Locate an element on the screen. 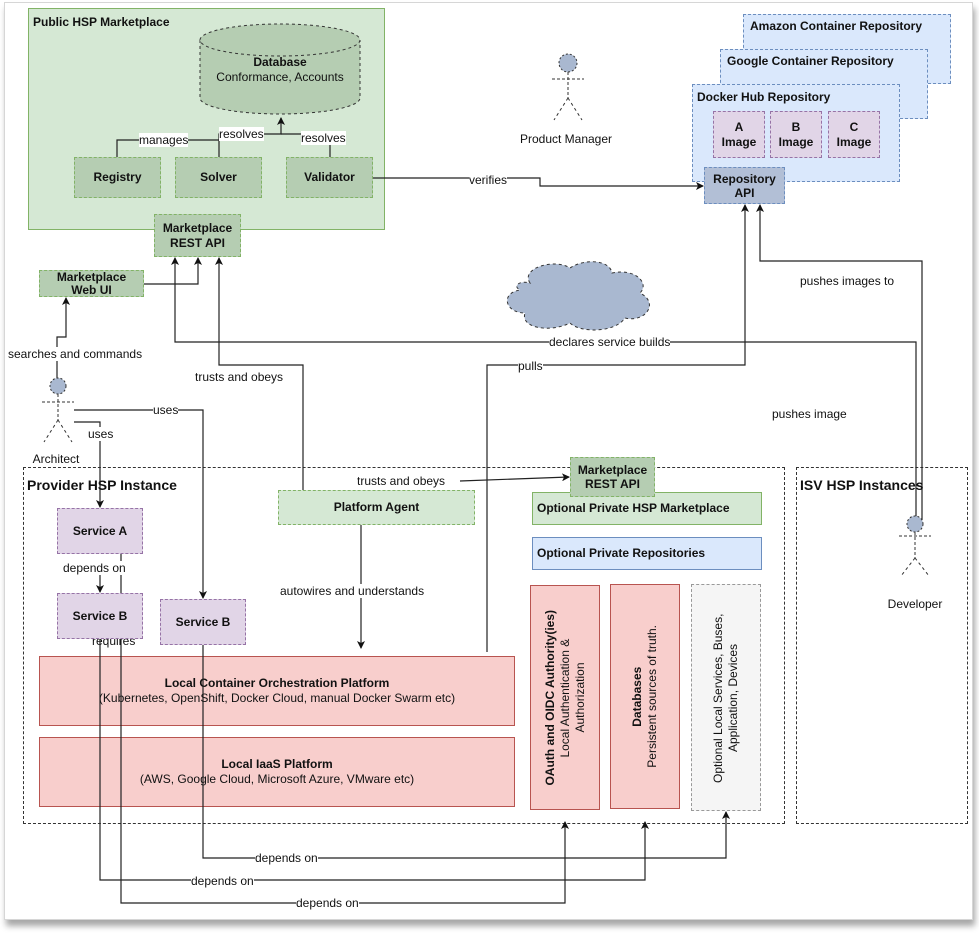 This screenshot has width=979, height=933. image-b-letter: B is located at coordinates (796, 126).